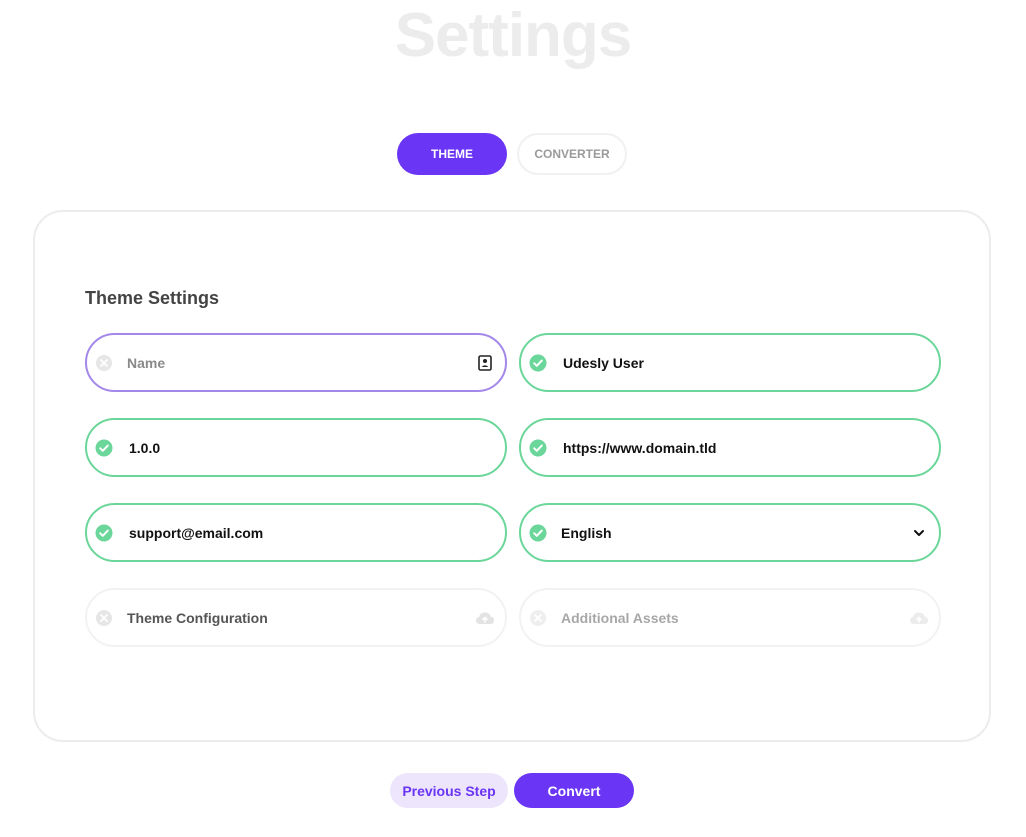 This screenshot has width=1026, height=837. Describe the element at coordinates (513, 35) in the screenshot. I see `page-title: Settings` at that location.